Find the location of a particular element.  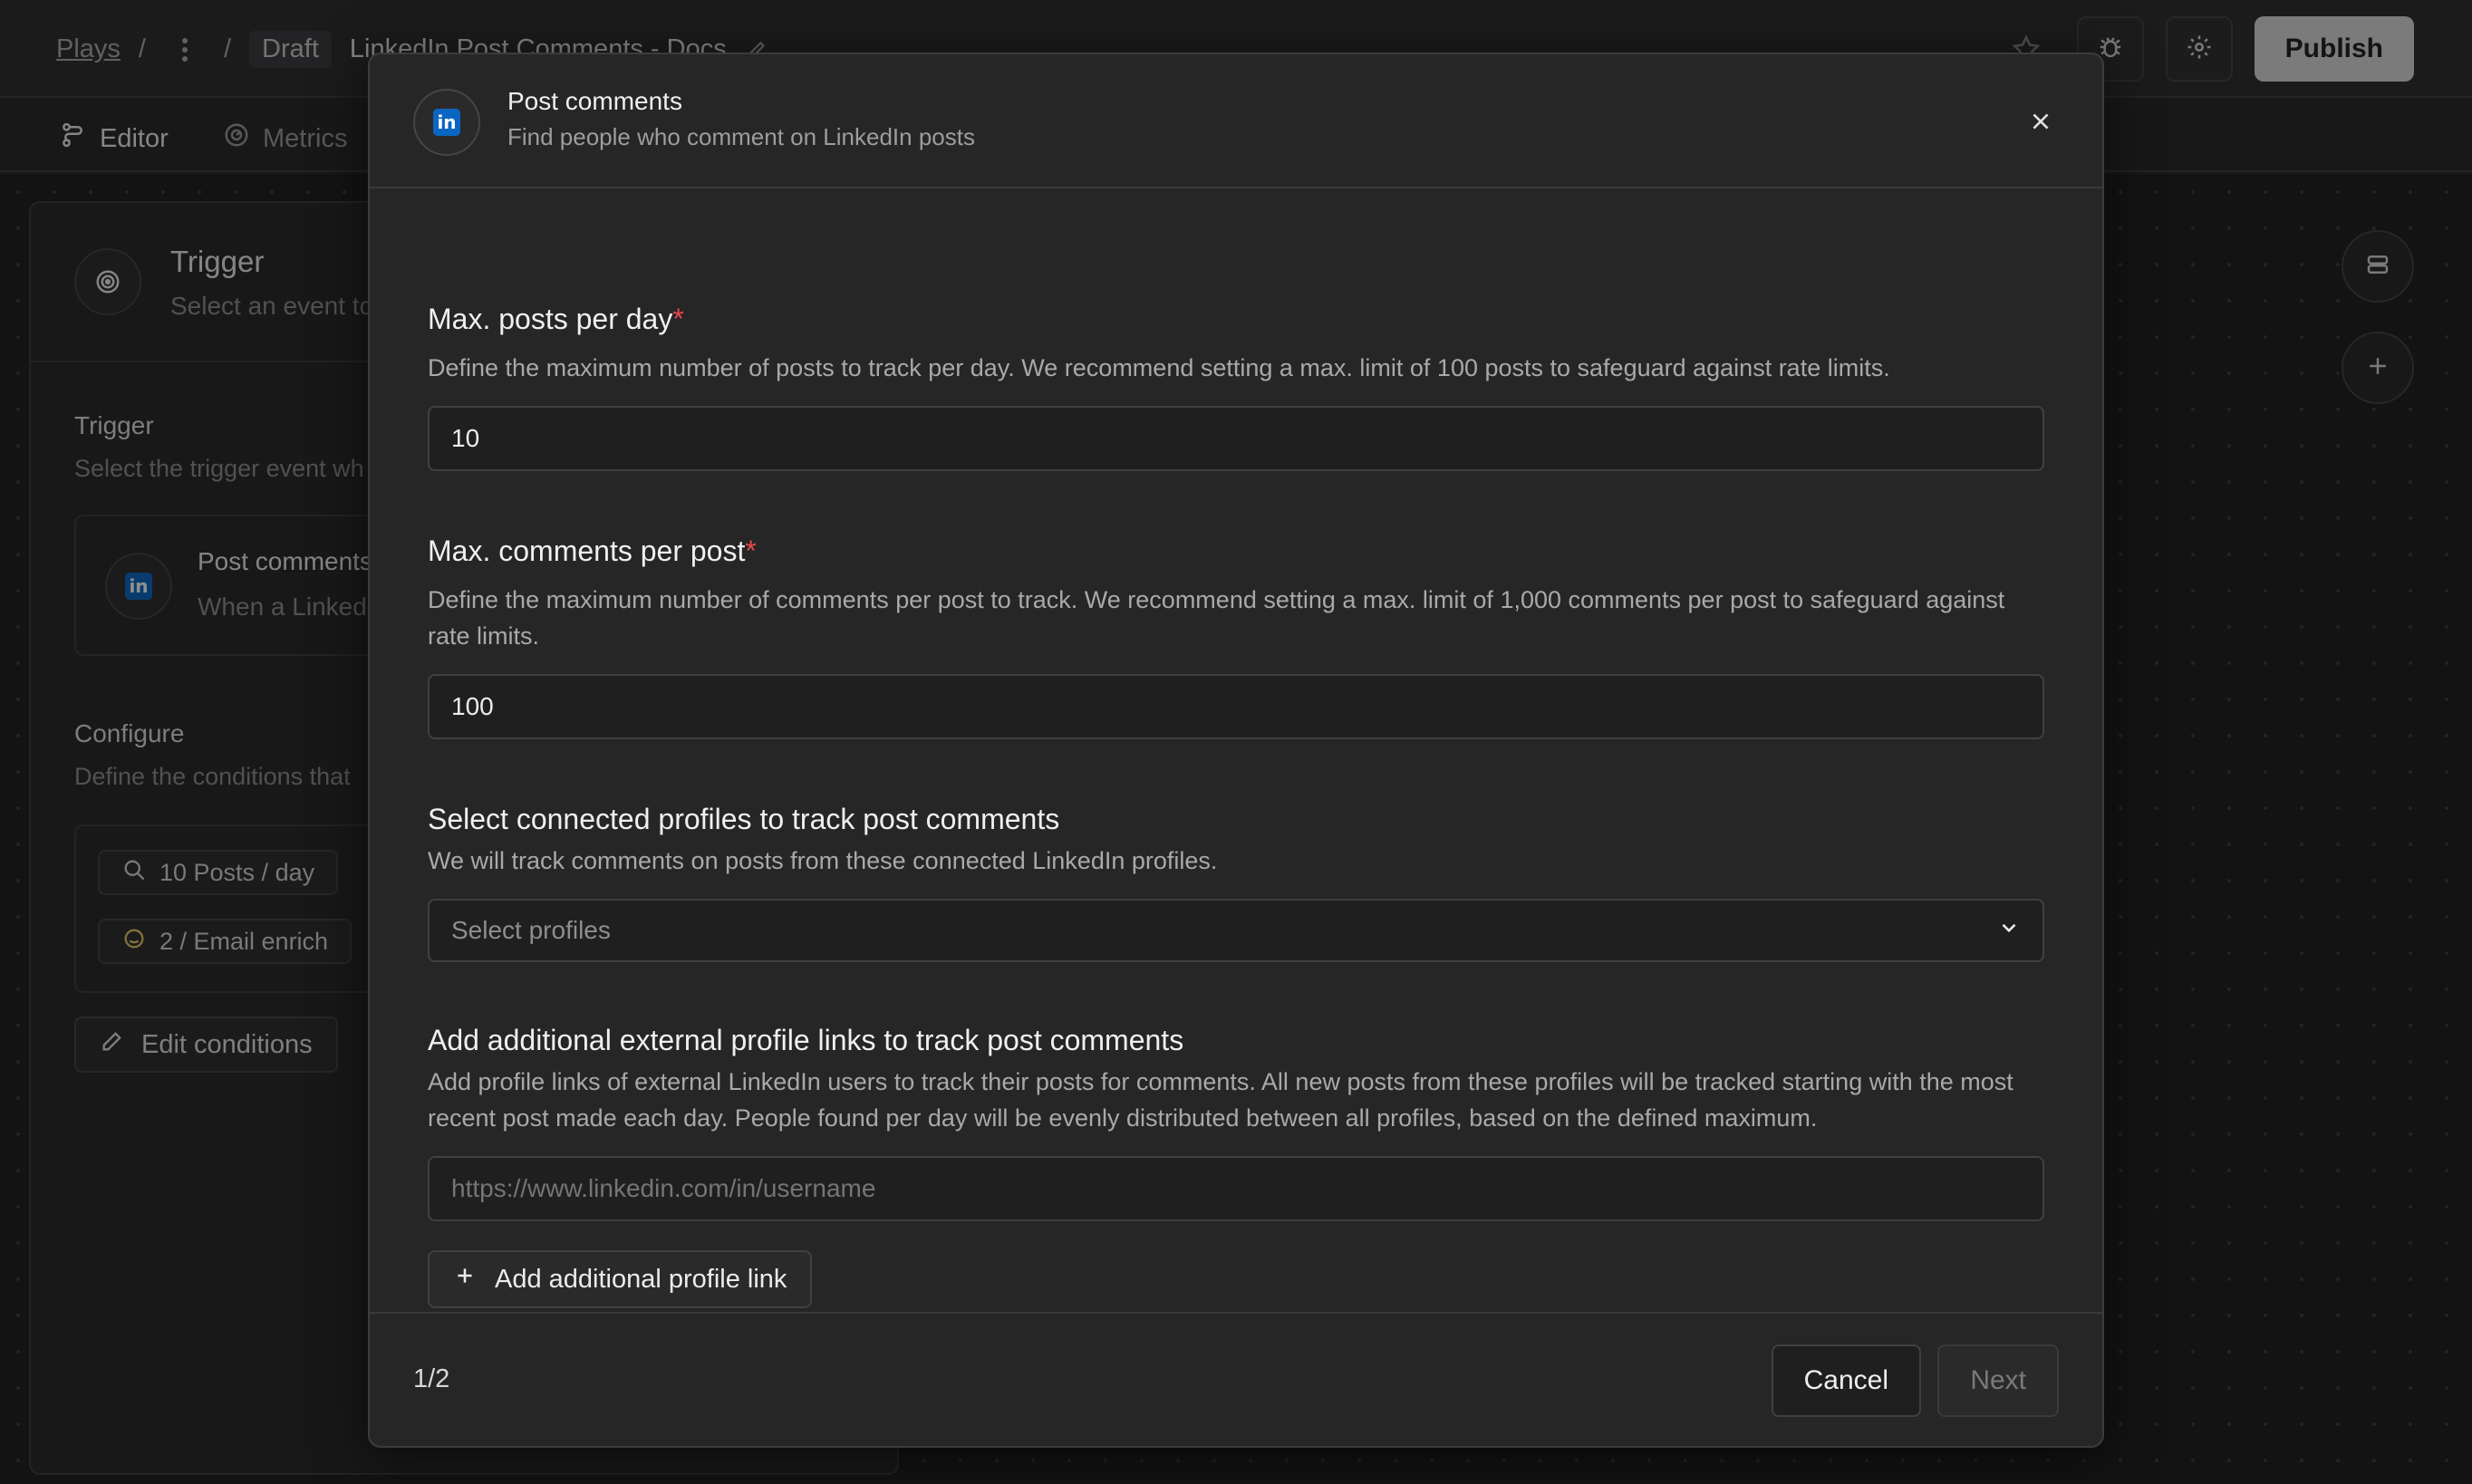

add-profile-link-button: Add additional profile link is located at coordinates (620, 1279).